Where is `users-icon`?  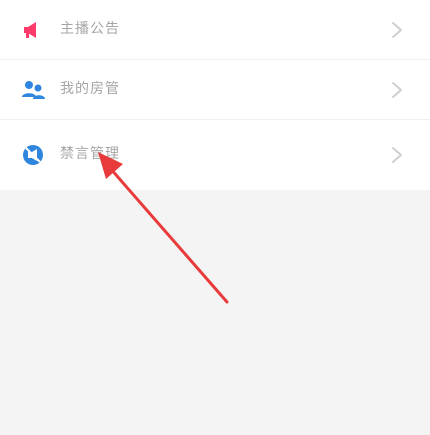 users-icon is located at coordinates (33, 90).